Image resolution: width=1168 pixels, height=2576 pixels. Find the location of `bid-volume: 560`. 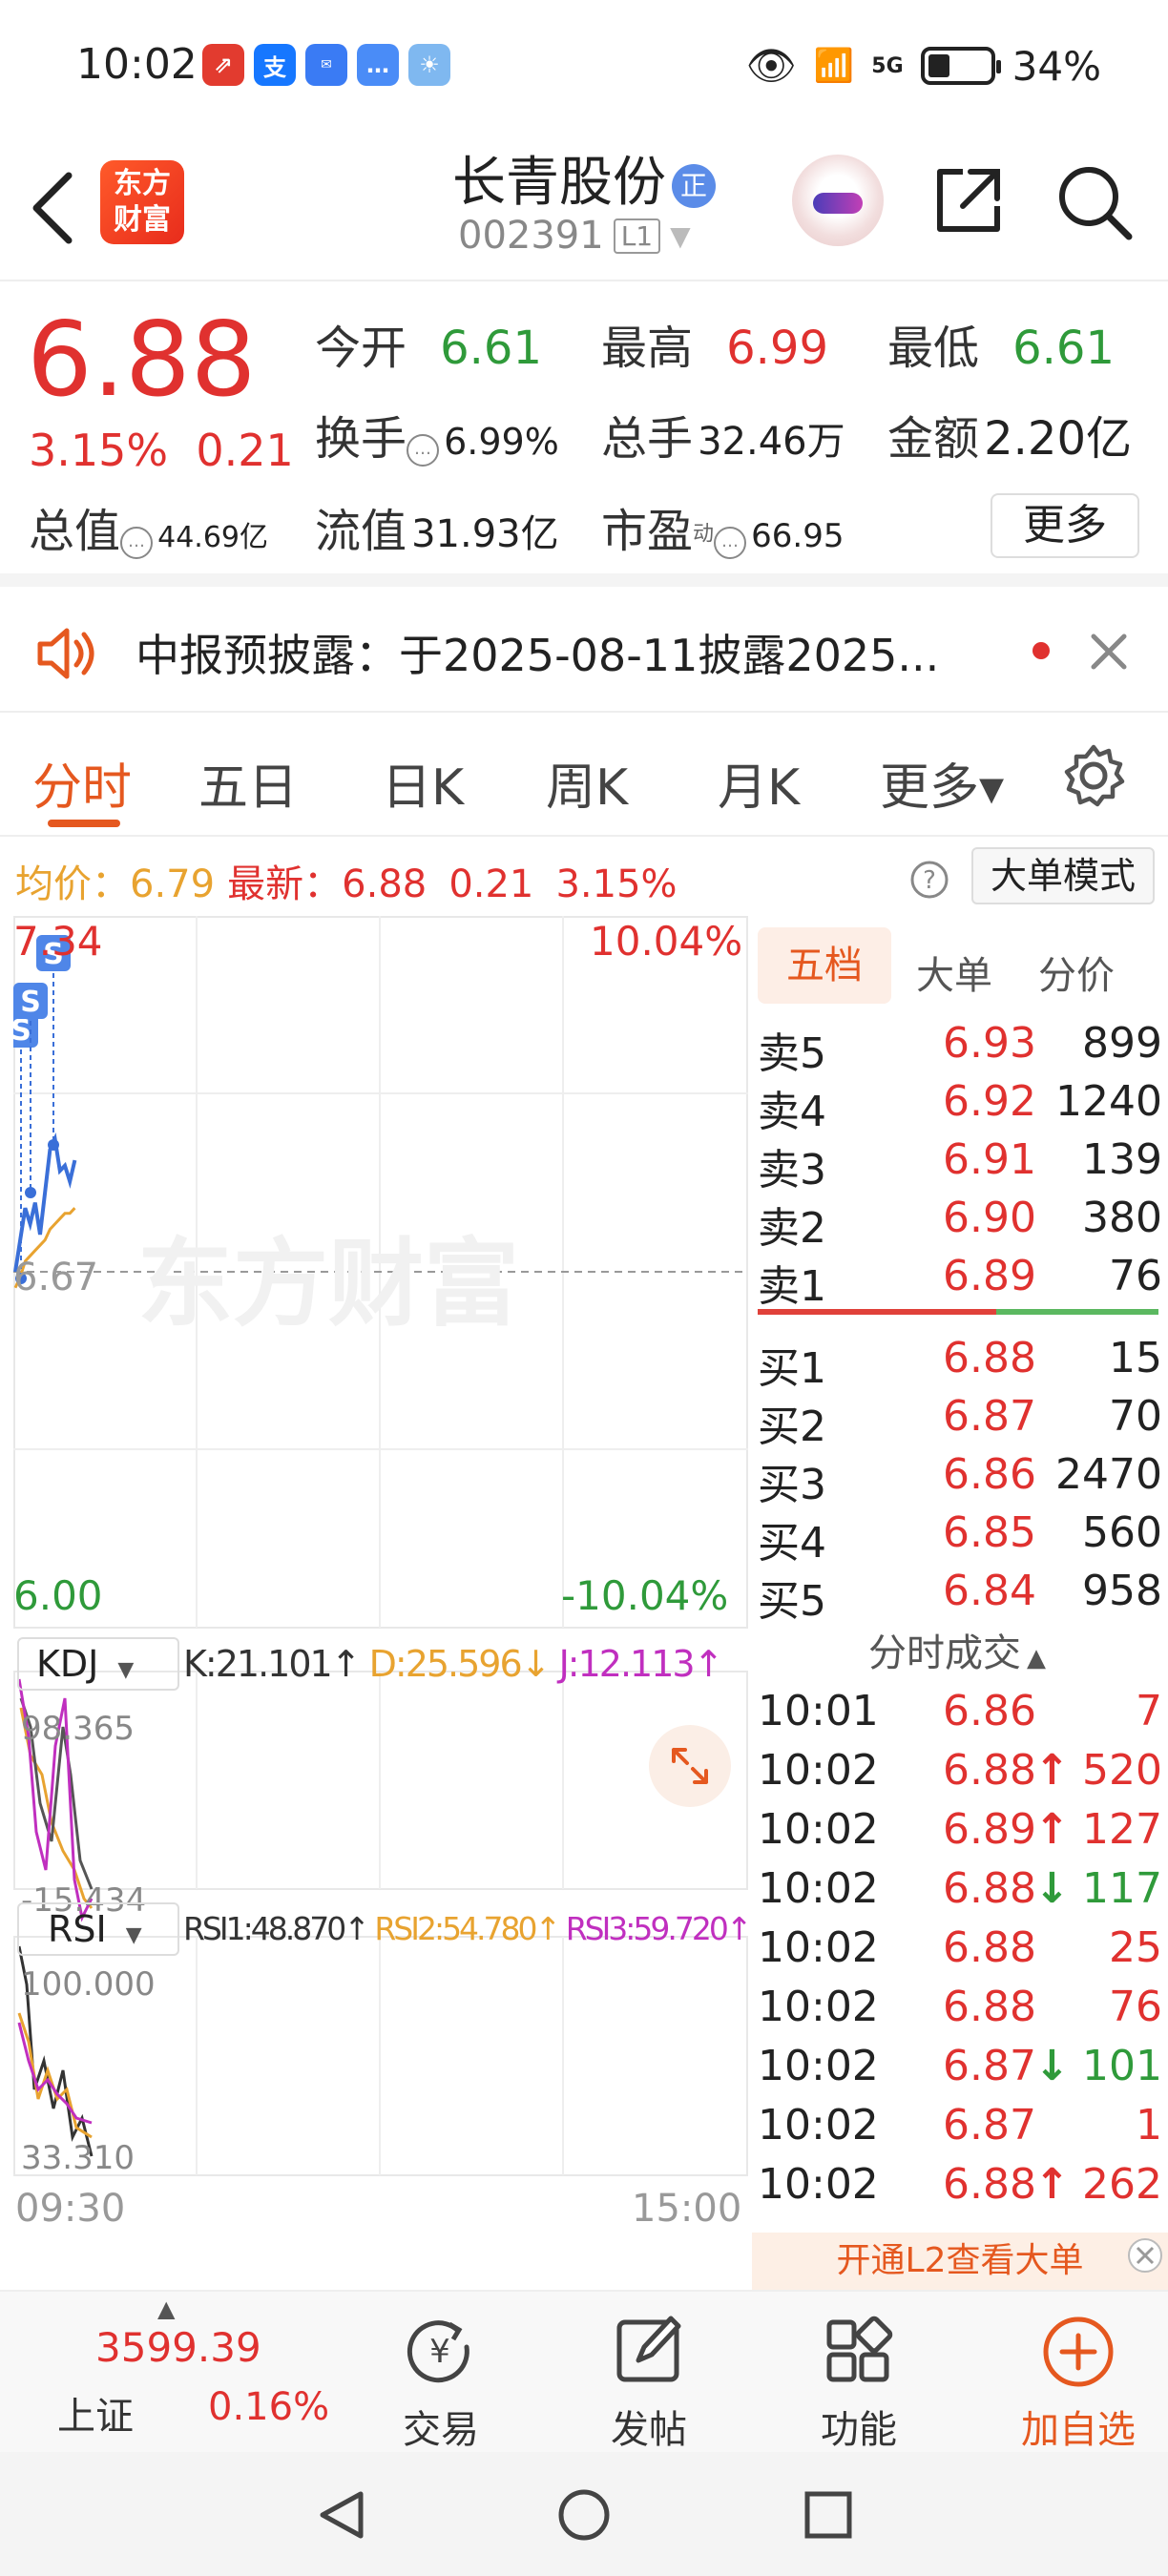

bid-volume: 560 is located at coordinates (1122, 1532).